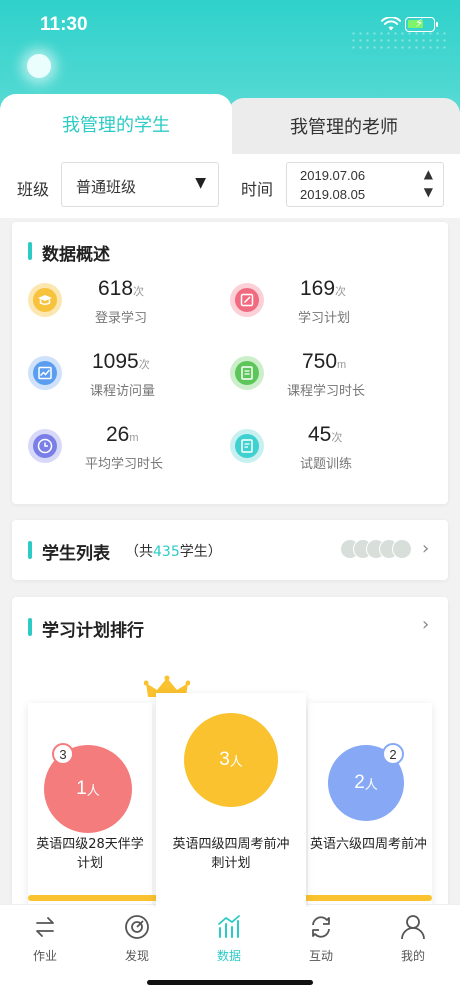 The width and height of the screenshot is (460, 996). What do you see at coordinates (385, 550) in the screenshot?
I see `avatar-stack` at bounding box center [385, 550].